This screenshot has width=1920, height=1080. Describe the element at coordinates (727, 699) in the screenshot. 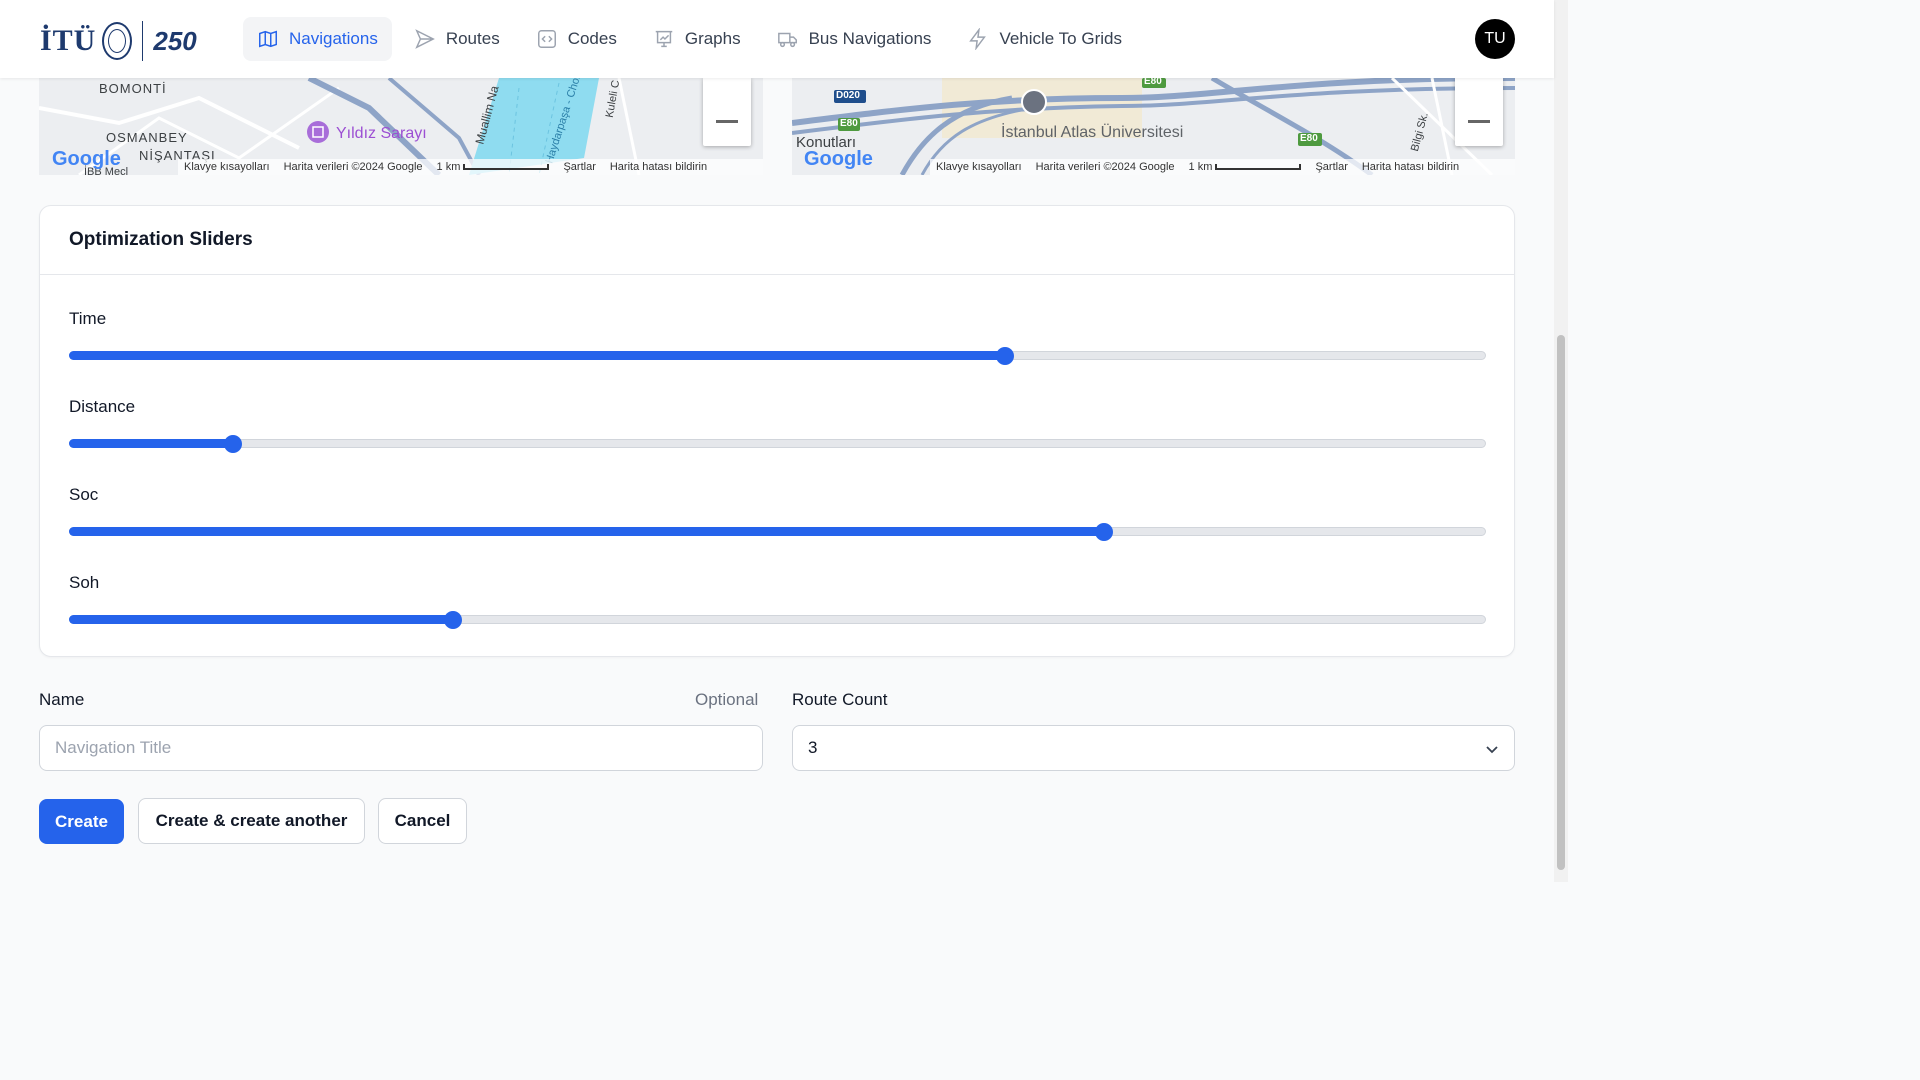

I see `name-optional-hint: Optional` at that location.